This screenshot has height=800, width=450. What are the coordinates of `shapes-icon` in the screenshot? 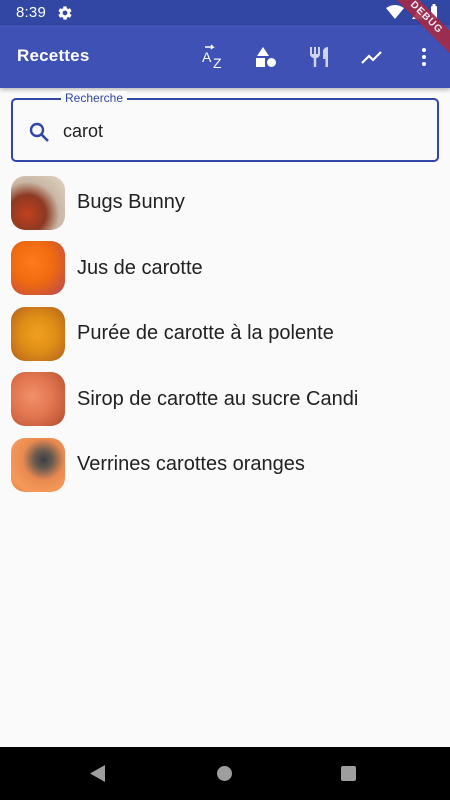 It's located at (266, 57).